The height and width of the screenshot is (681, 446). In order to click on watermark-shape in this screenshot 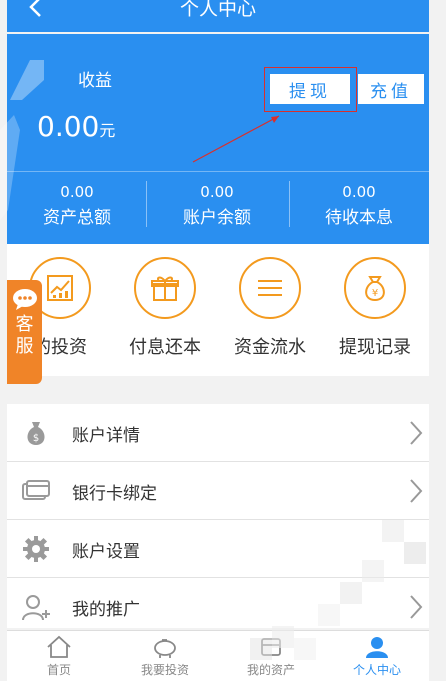, I will do `click(22, 140)`.